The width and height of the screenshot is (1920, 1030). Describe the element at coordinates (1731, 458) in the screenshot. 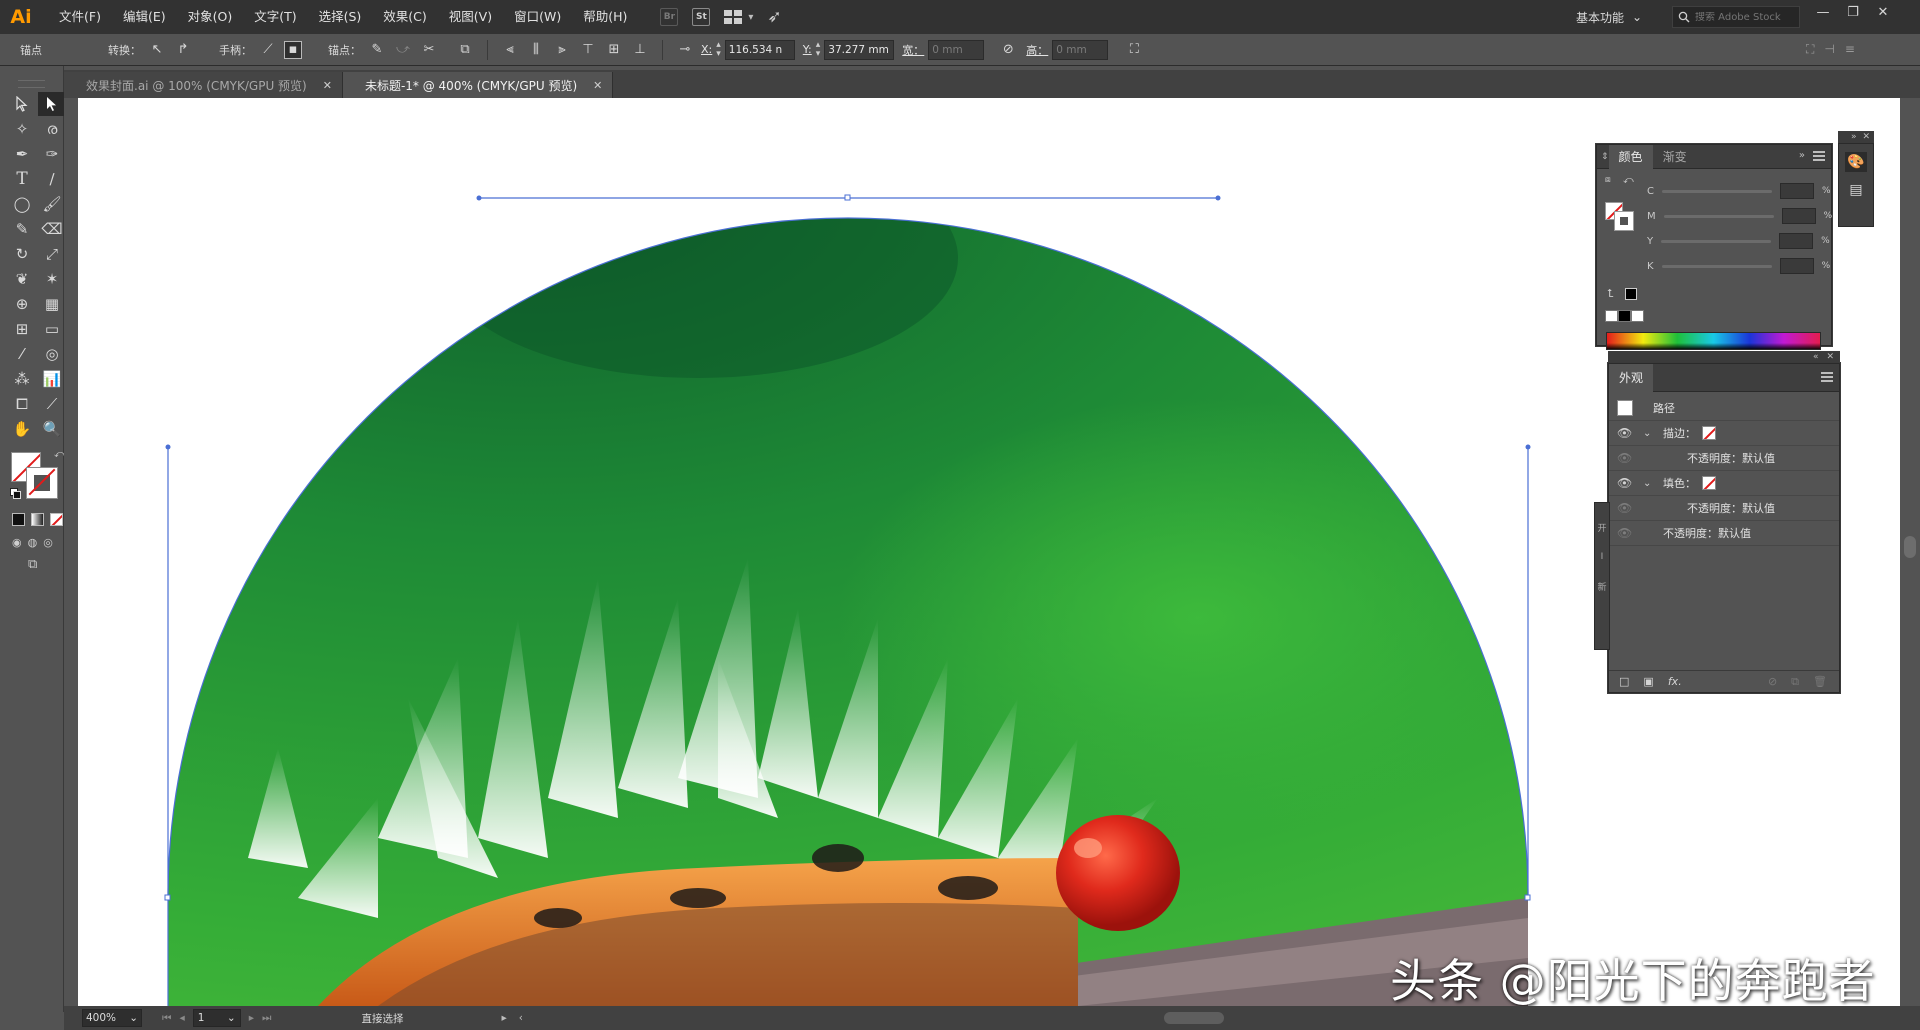

I see `stroke-opacity-label: 不透明度：默认值` at that location.